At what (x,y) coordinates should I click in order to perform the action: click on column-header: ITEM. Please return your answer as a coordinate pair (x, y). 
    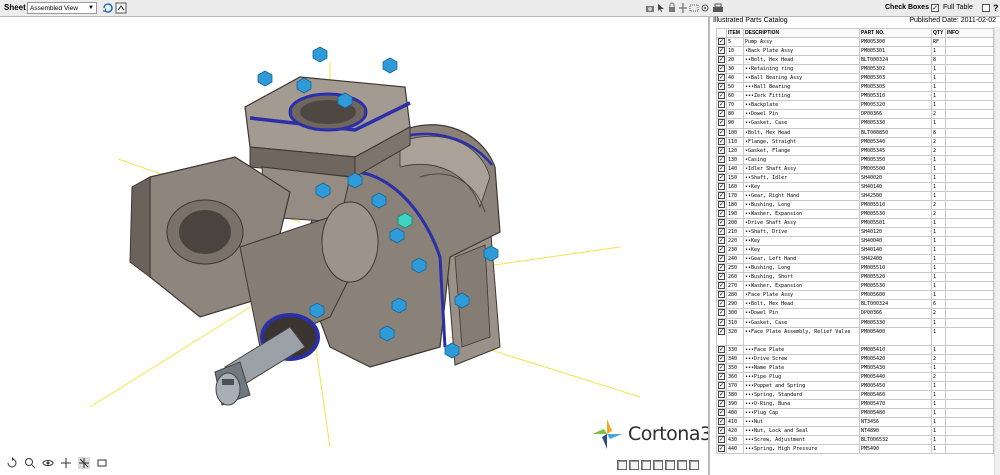
    Looking at the image, I should click on (735, 33).